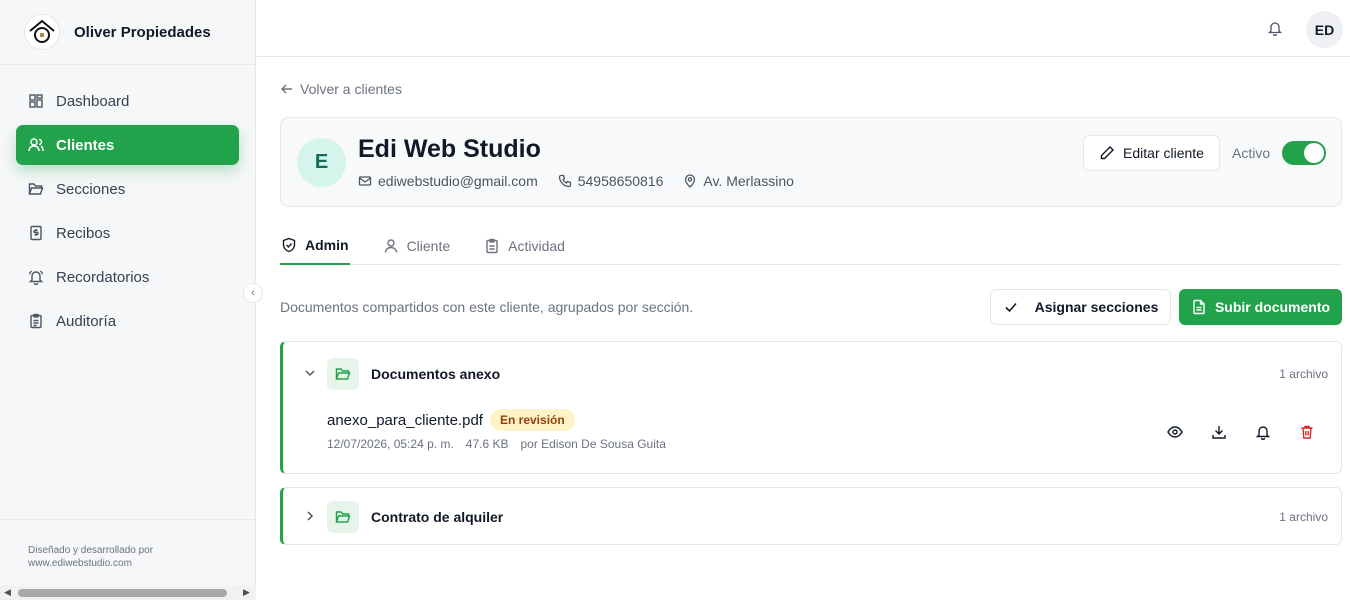 This screenshot has height=600, width=1350. I want to click on assign-sections-label: Asignar secciones, so click(1096, 307).